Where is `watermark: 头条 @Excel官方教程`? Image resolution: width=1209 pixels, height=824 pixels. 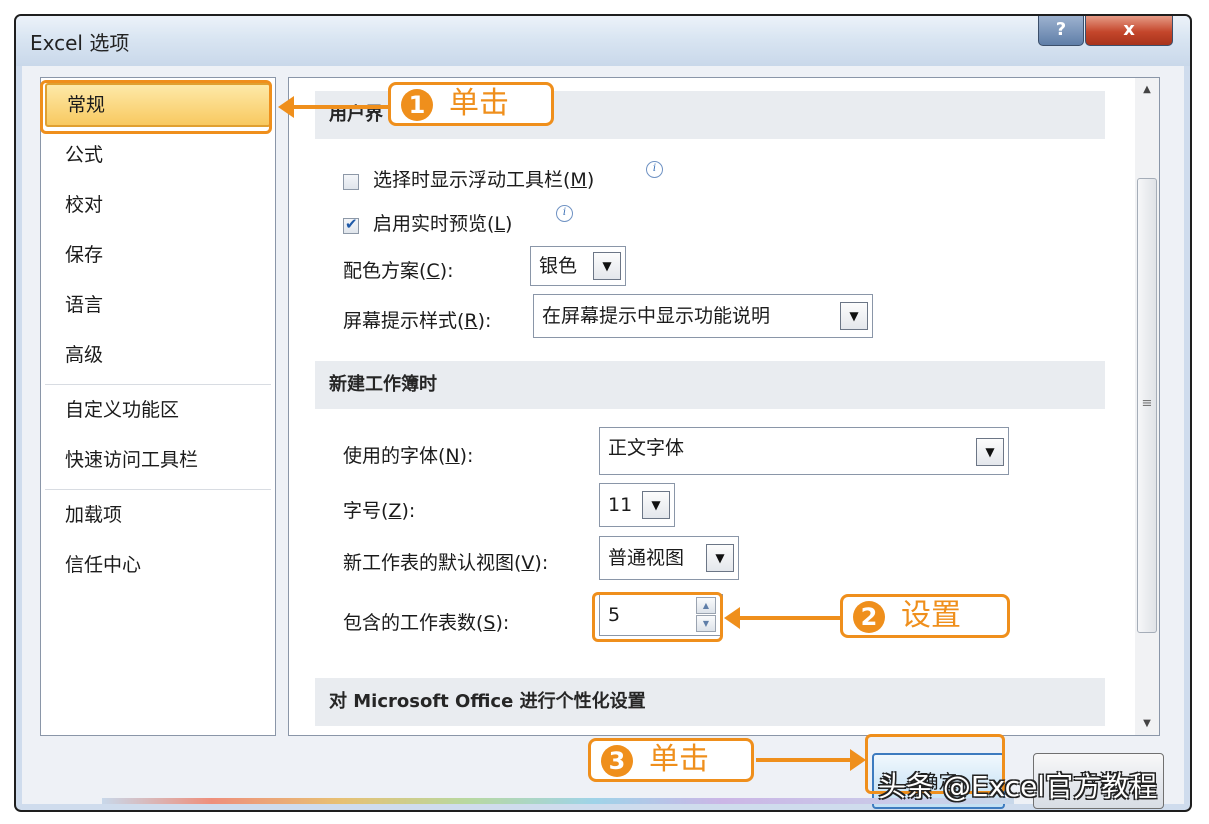 watermark: 头条 @Excel官方教程 is located at coordinates (1018, 786).